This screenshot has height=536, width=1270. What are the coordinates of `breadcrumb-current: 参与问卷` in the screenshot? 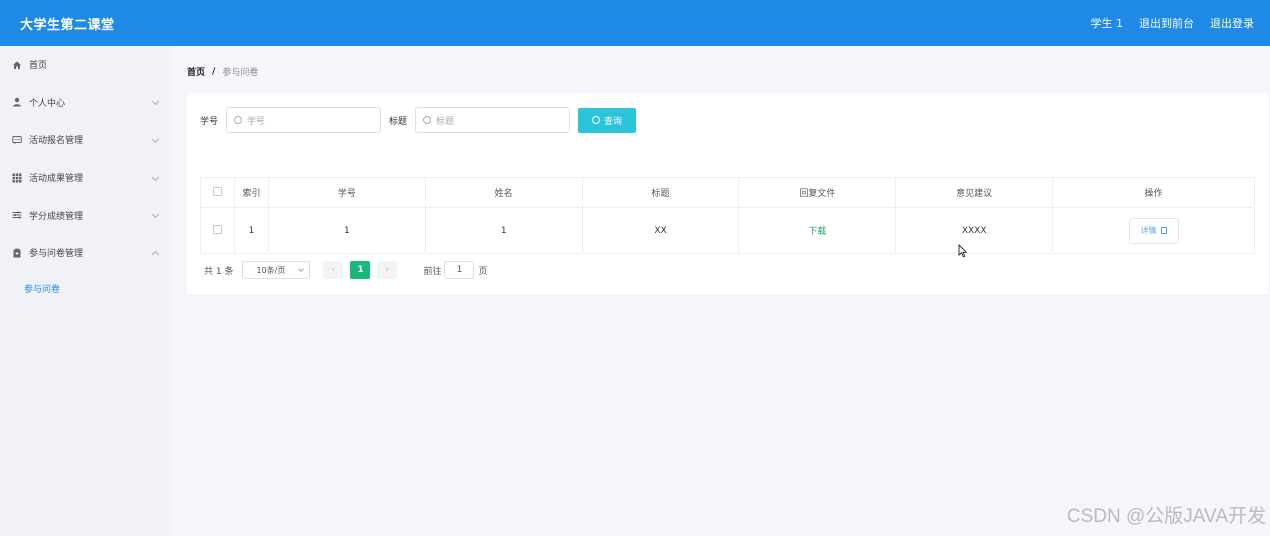 It's located at (240, 73).